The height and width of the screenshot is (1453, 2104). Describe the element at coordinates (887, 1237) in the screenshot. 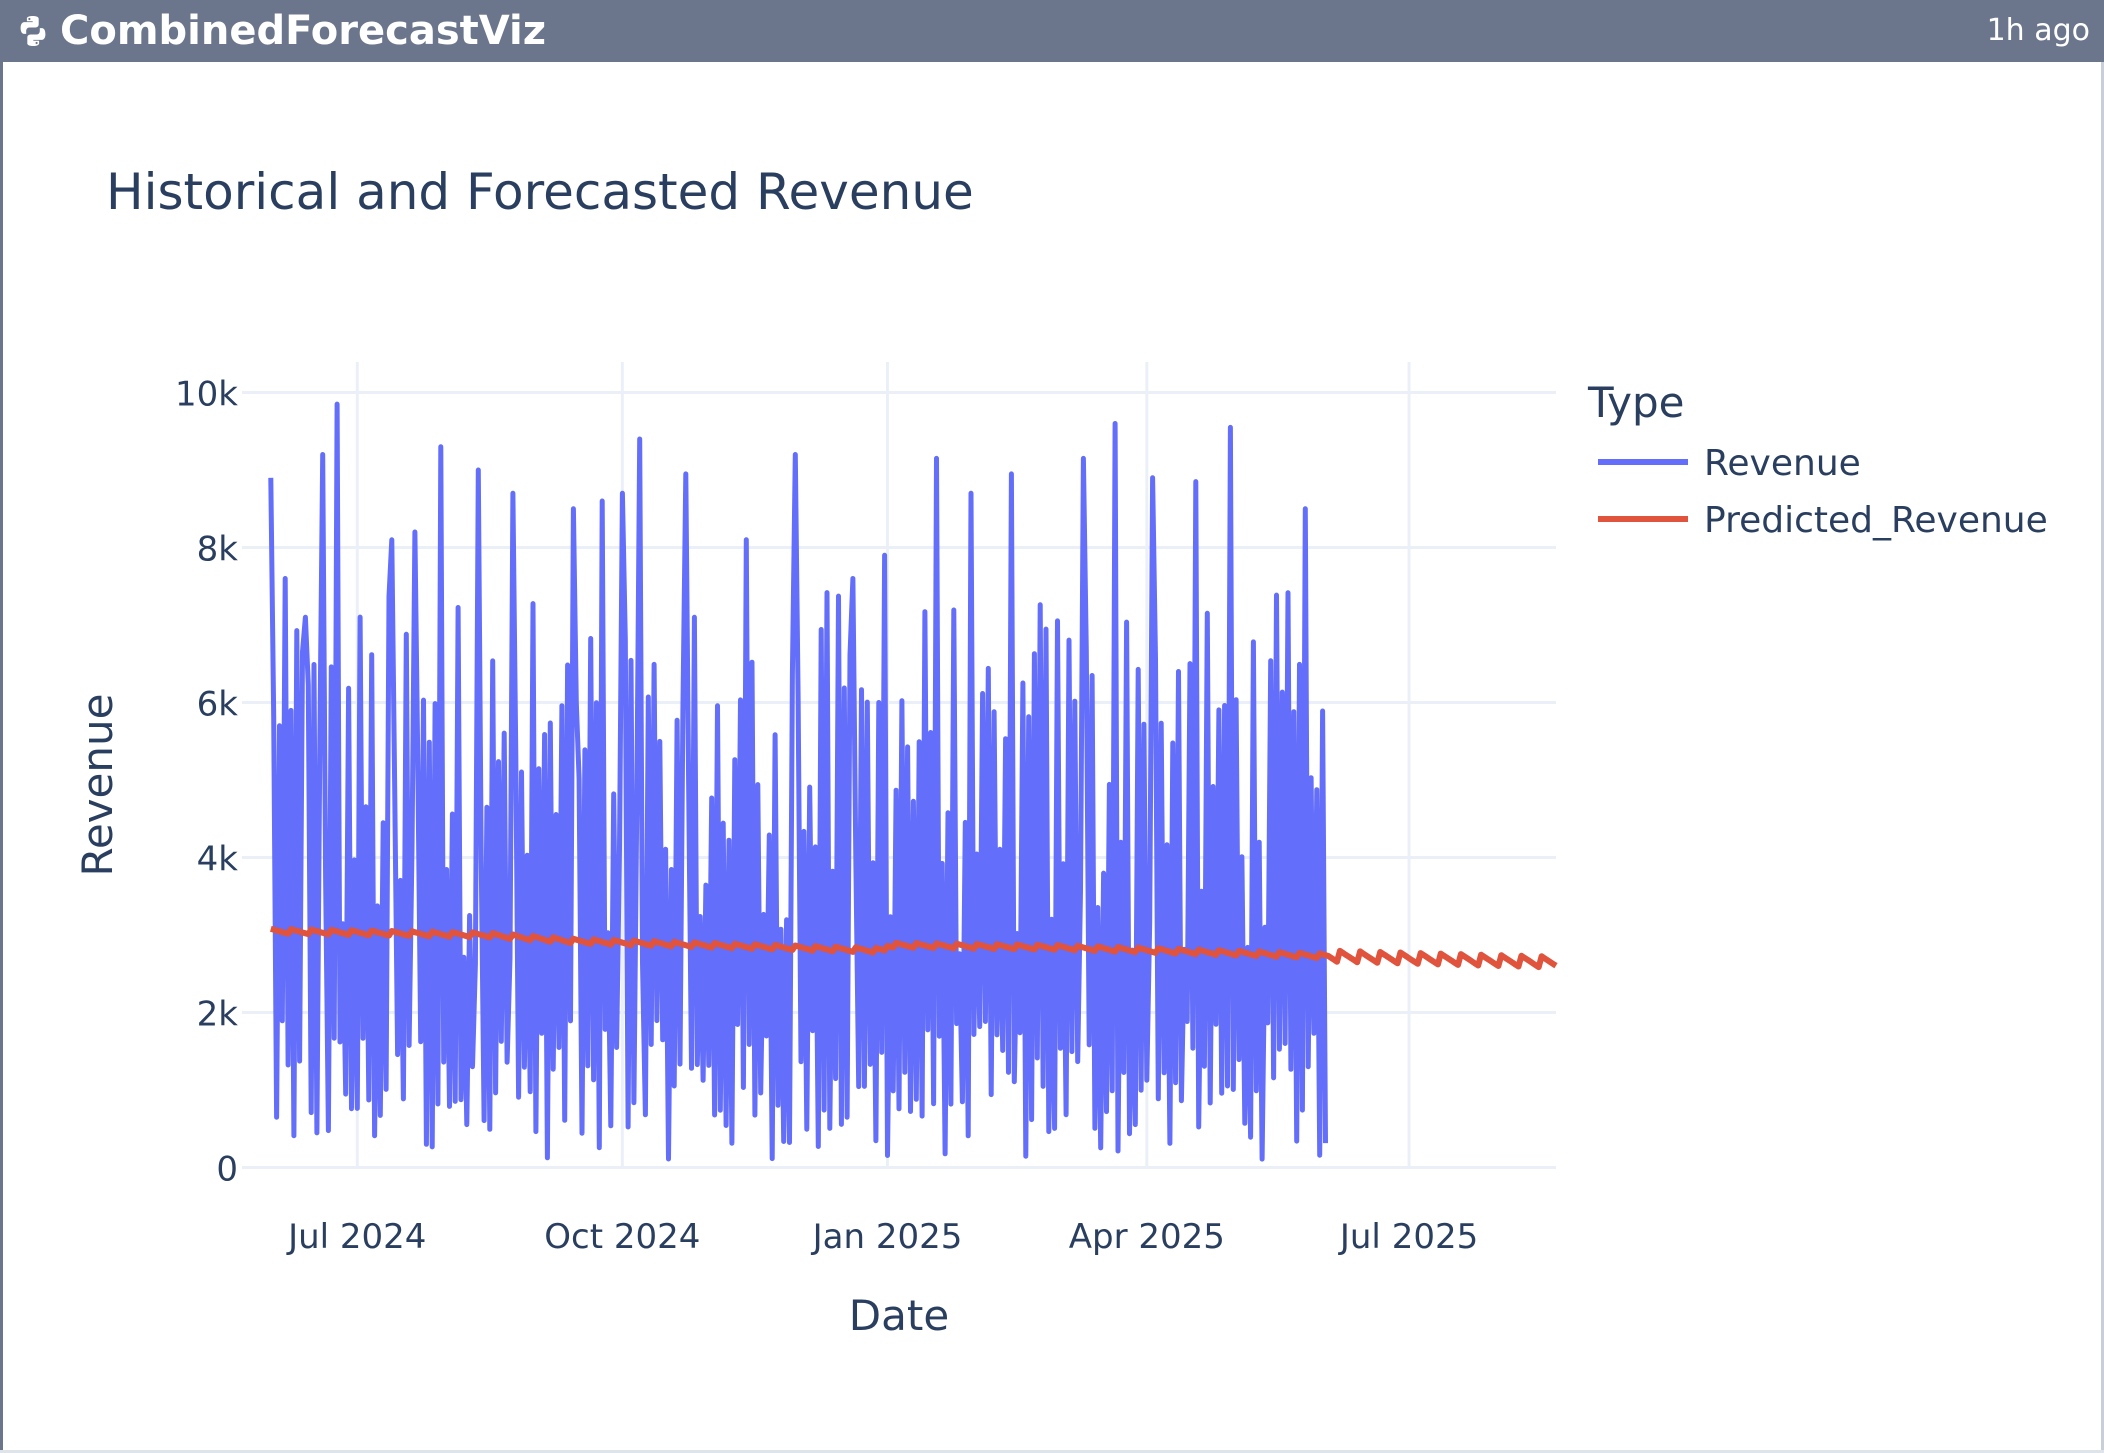

I see `x-tick-label: Jan 2025` at that location.